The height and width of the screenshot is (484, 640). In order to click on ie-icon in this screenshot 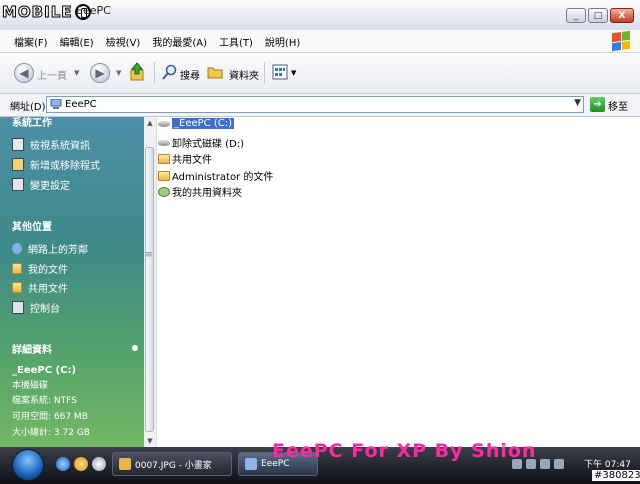, I will do `click(63, 464)`.